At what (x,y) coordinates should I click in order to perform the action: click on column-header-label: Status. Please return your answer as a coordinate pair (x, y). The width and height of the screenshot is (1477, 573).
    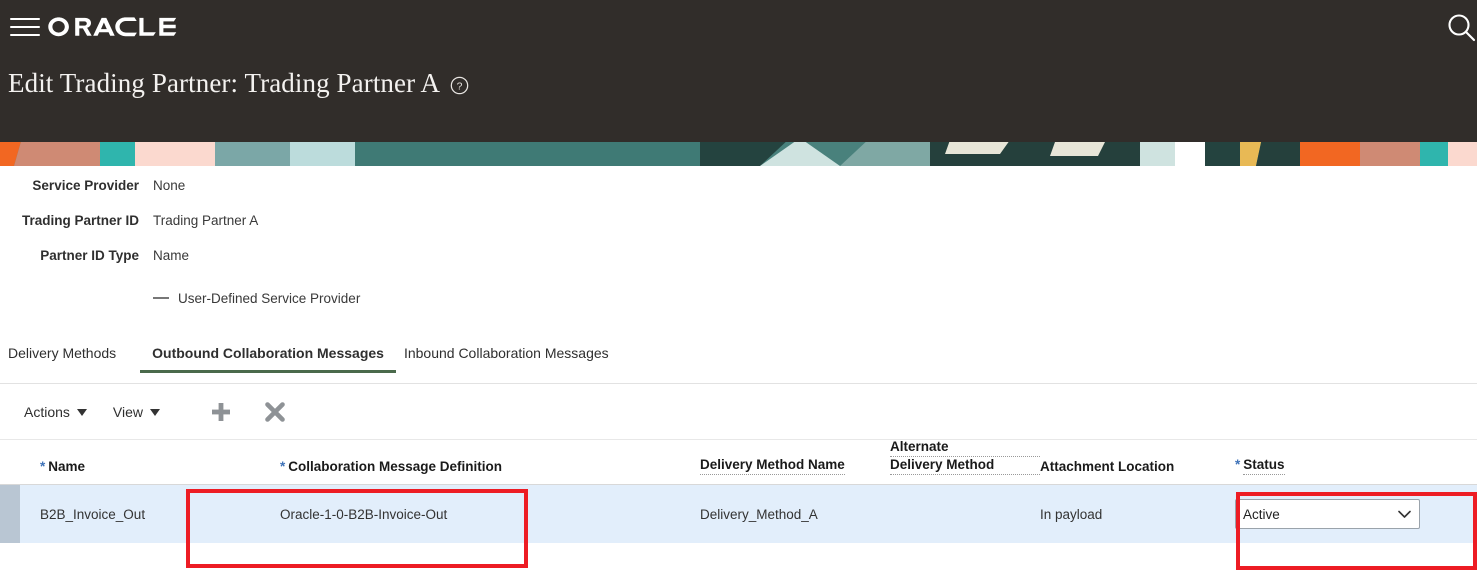
    Looking at the image, I should click on (1264, 466).